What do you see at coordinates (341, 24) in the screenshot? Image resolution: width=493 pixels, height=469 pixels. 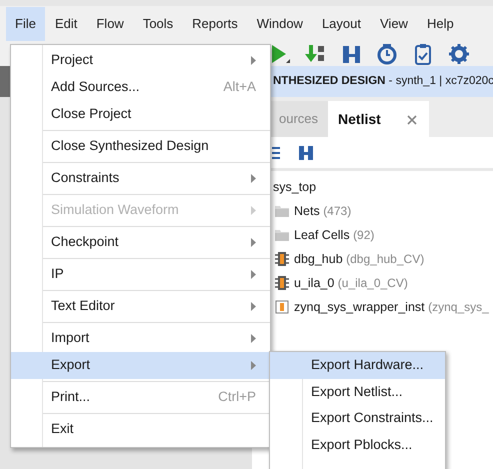 I see `menu-item: Layout` at bounding box center [341, 24].